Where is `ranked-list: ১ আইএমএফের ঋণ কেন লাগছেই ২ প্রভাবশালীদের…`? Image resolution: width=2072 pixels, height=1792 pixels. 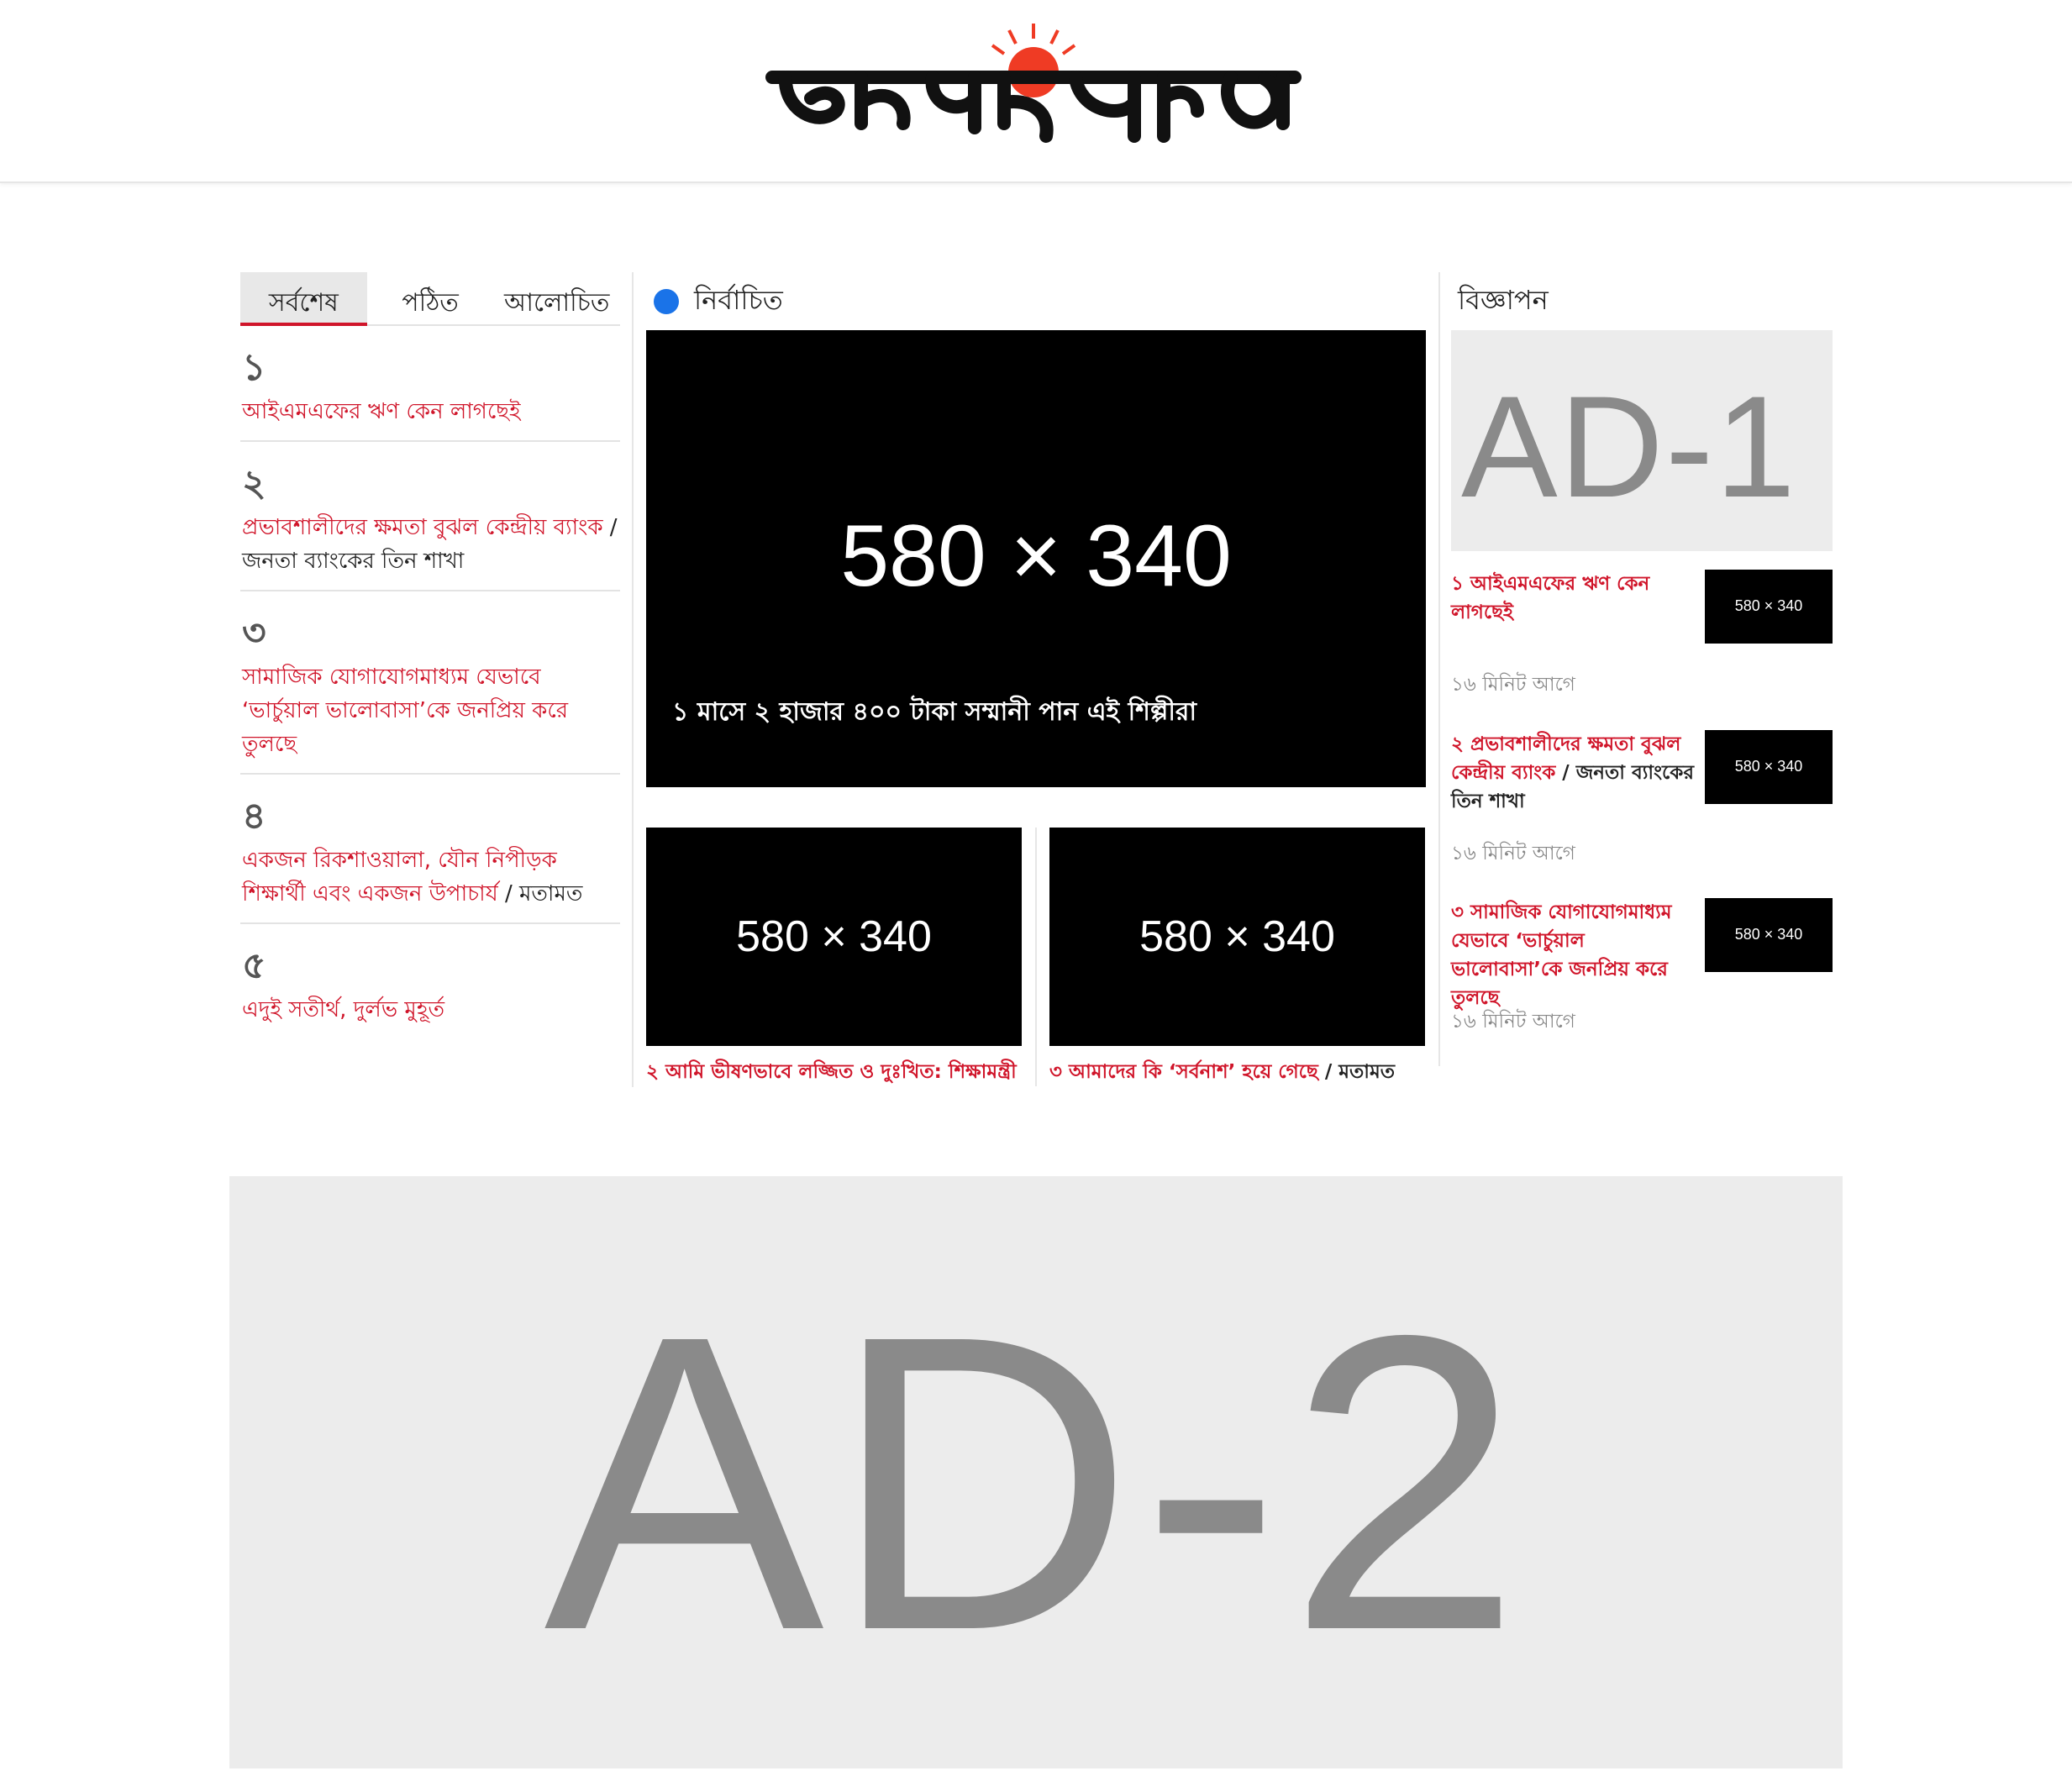 ranked-list: ১ আইএমএফের ঋণ কেন লাগছেই ২ প্রভাবশালীদের… is located at coordinates (430, 682).